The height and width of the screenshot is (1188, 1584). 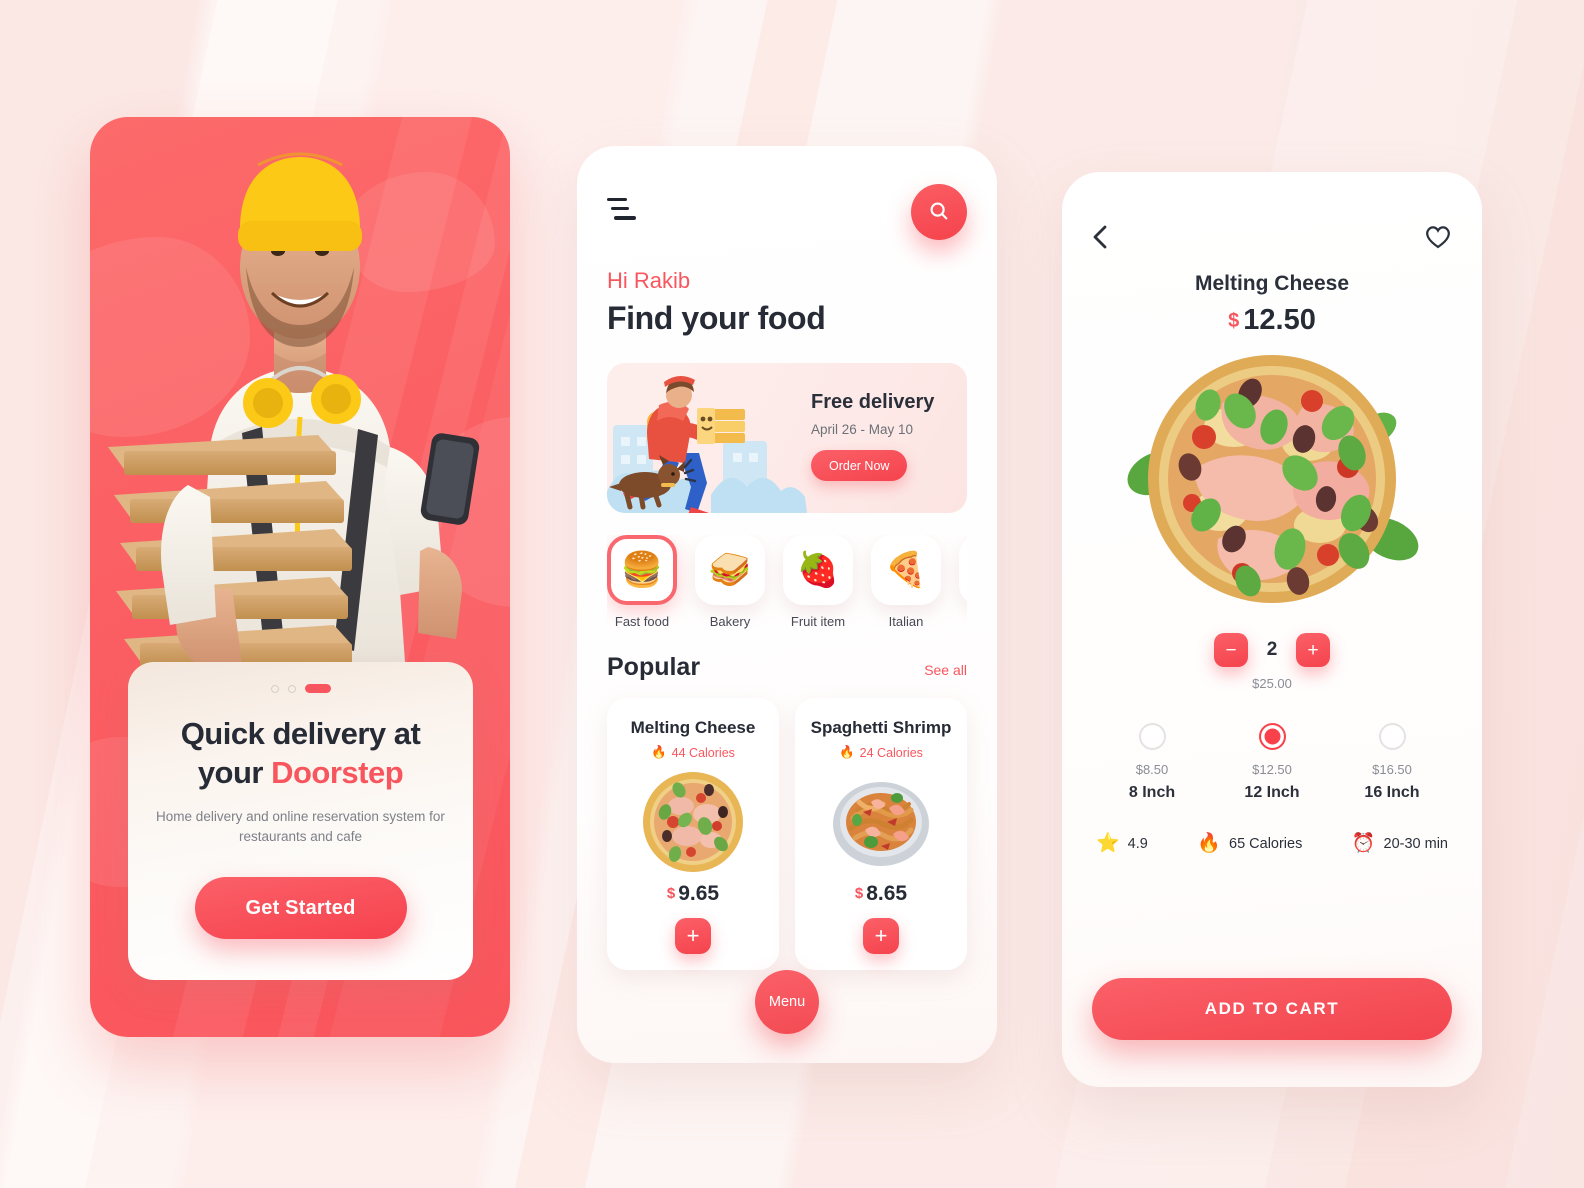 I want to click on popular-section-header: Popular See all, so click(x=787, y=667).